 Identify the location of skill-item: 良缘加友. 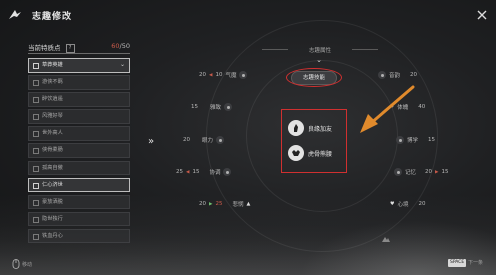
(310, 128).